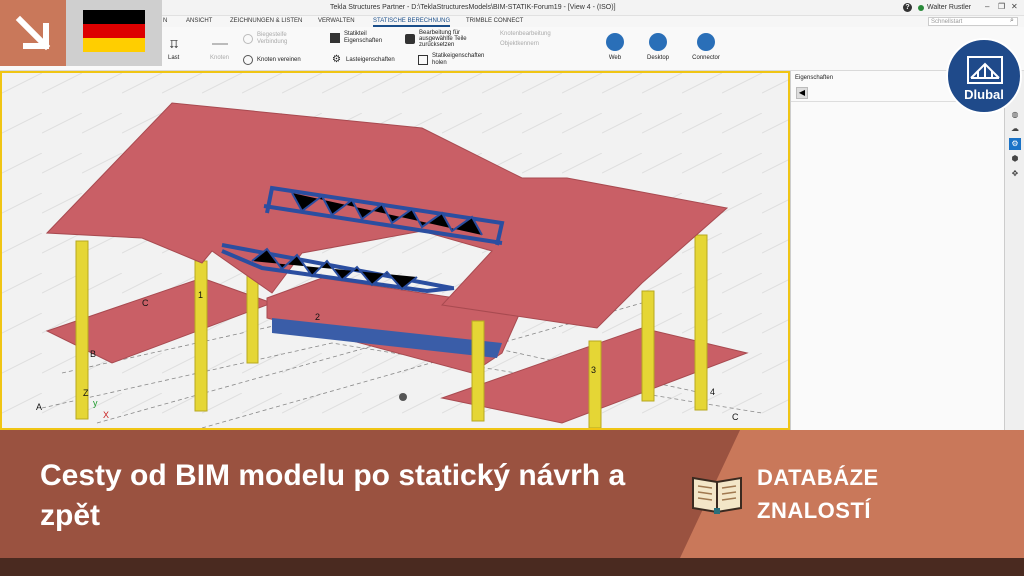 Image resolution: width=1024 pixels, height=576 pixels. Describe the element at coordinates (818, 477) in the screenshot. I see `kb-line-1: DATABÁZE` at that location.